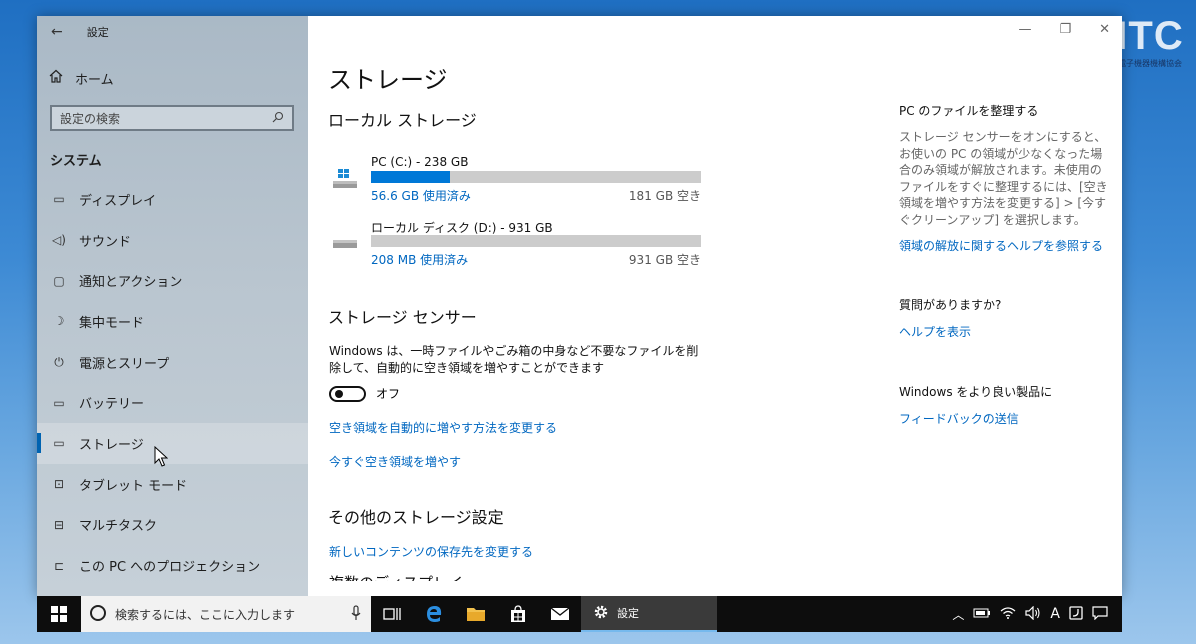 Image resolution: width=1196 pixels, height=644 pixels. I want to click on microphone-icon, so click(356, 614).